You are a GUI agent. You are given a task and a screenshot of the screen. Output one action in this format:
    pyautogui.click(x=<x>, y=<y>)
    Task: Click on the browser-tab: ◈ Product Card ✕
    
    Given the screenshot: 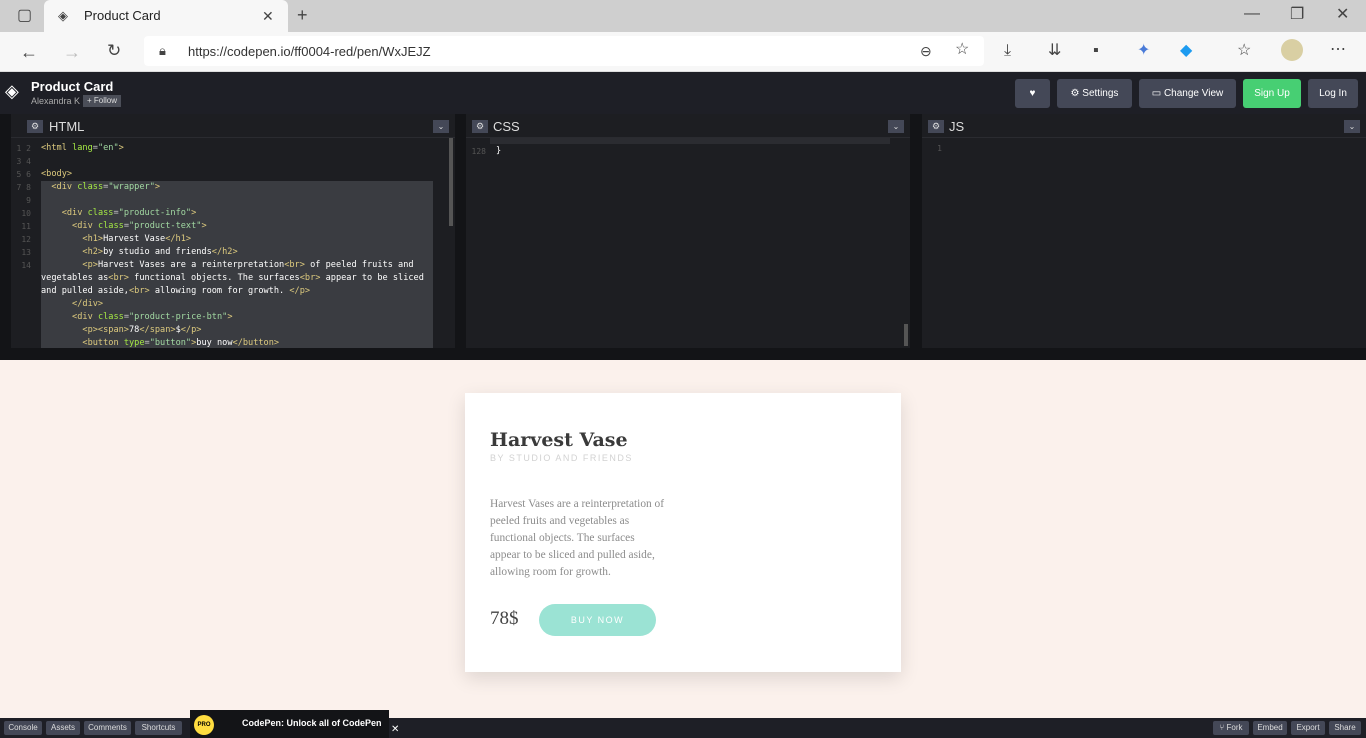 What is the action you would take?
    pyautogui.click(x=166, y=16)
    